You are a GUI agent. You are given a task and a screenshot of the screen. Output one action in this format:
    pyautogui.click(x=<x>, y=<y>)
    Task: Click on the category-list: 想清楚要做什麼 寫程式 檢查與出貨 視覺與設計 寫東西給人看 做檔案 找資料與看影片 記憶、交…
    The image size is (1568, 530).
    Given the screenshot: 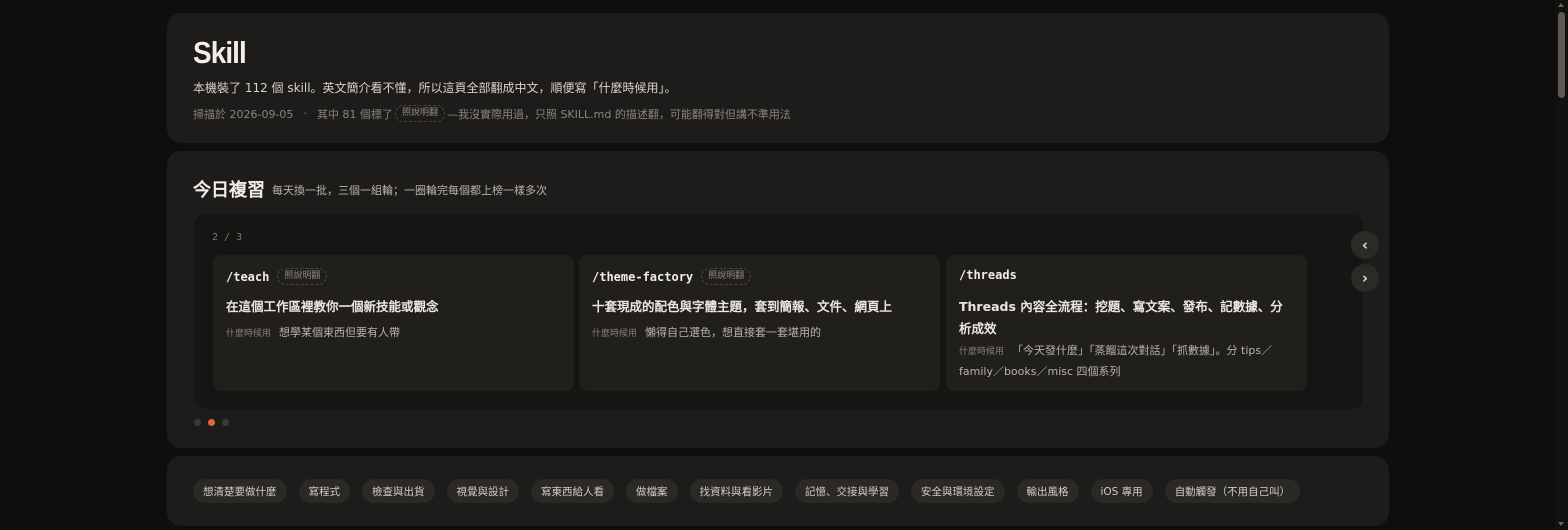 What is the action you would take?
    pyautogui.click(x=752, y=491)
    